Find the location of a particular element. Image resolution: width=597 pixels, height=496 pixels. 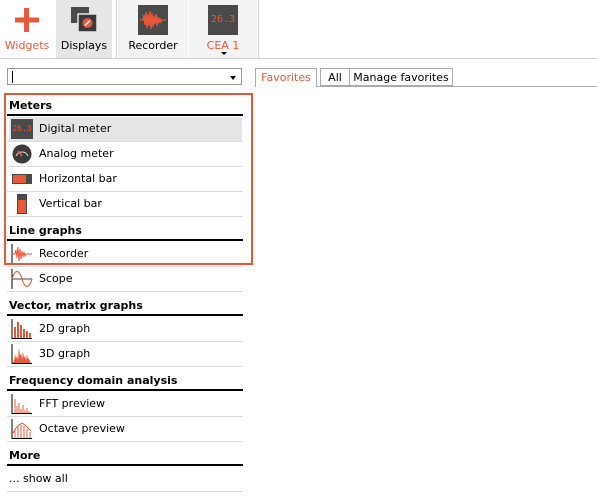

octave-icon is located at coordinates (21, 429).